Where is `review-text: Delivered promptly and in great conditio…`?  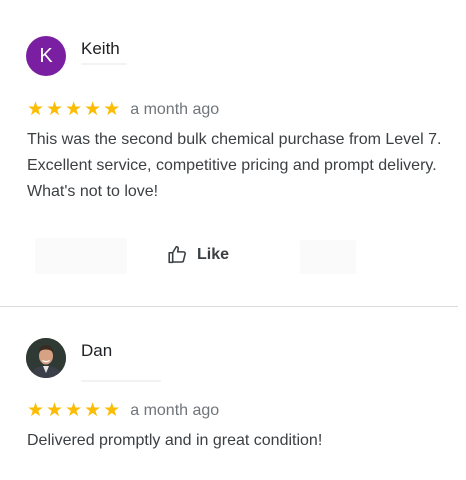 review-text: Delivered promptly and in great conditio… is located at coordinates (175, 440).